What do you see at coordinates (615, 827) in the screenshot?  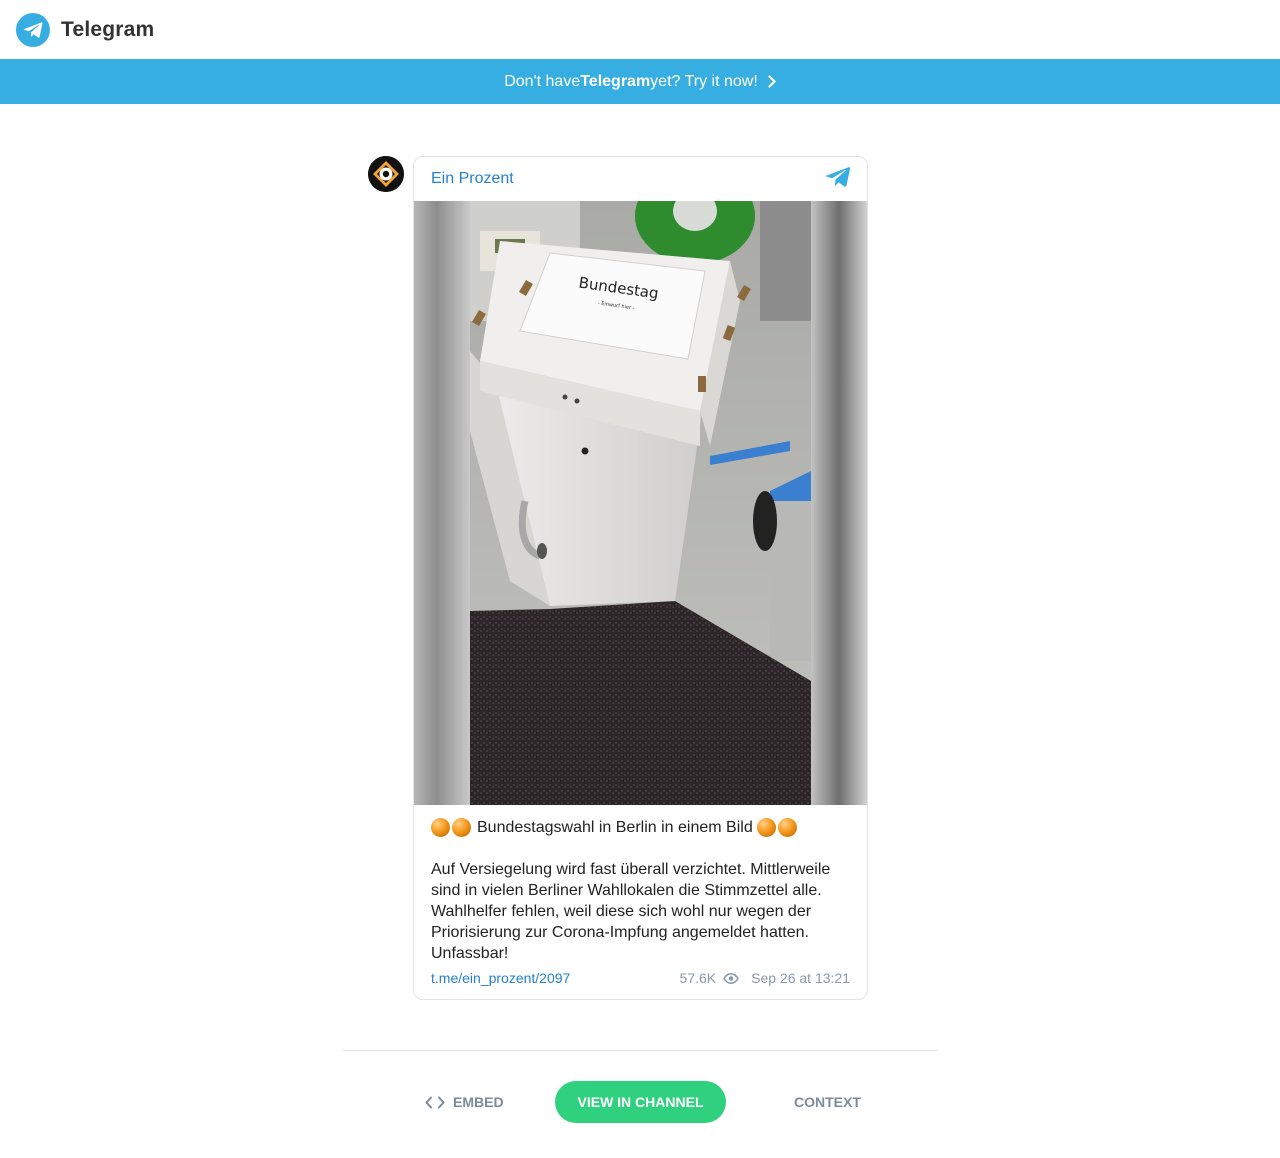 I see `message-title: Bundestagswahl in Berlin in einem Bild` at bounding box center [615, 827].